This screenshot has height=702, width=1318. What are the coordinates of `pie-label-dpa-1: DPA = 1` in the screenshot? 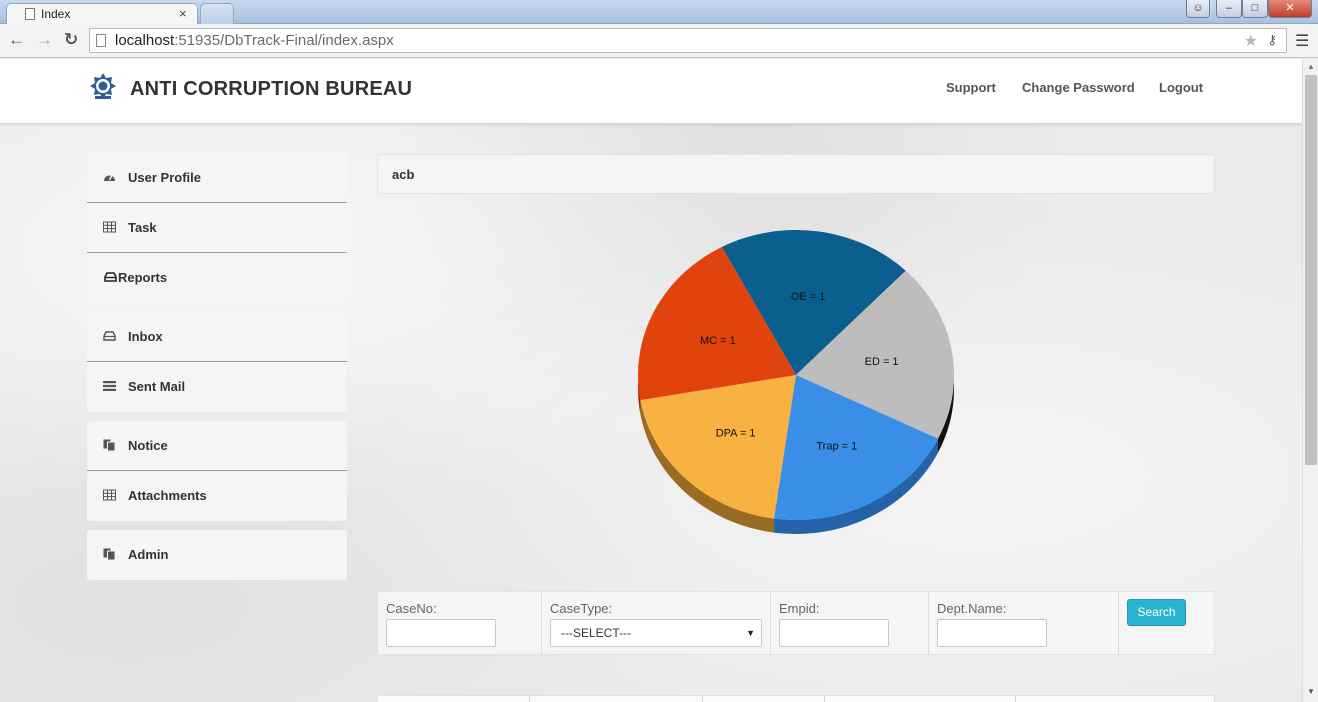 It's located at (736, 433).